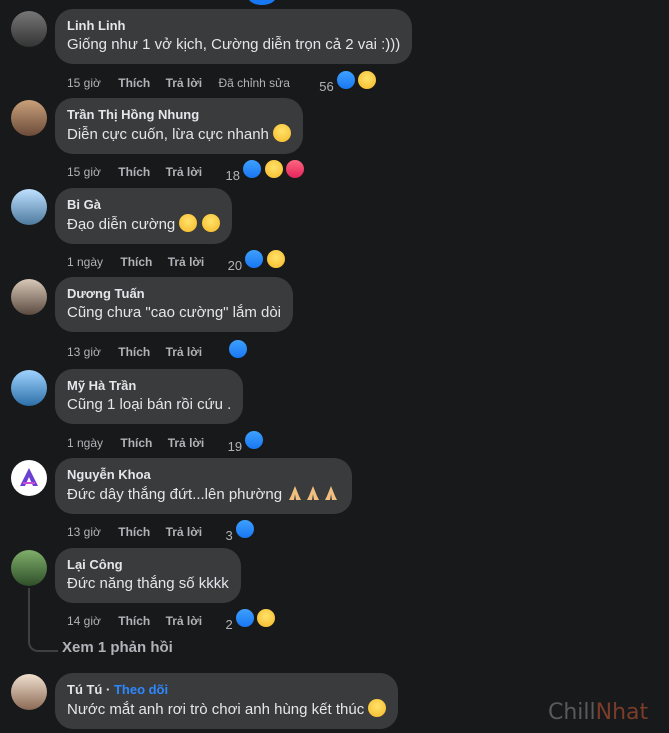 This screenshot has width=669, height=733. I want to click on reaction-count: 56, so click(326, 86).